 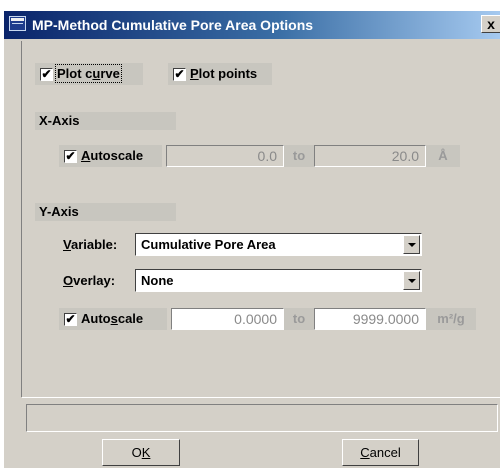 What do you see at coordinates (89, 280) in the screenshot?
I see `overlay-label: Overlay:` at bounding box center [89, 280].